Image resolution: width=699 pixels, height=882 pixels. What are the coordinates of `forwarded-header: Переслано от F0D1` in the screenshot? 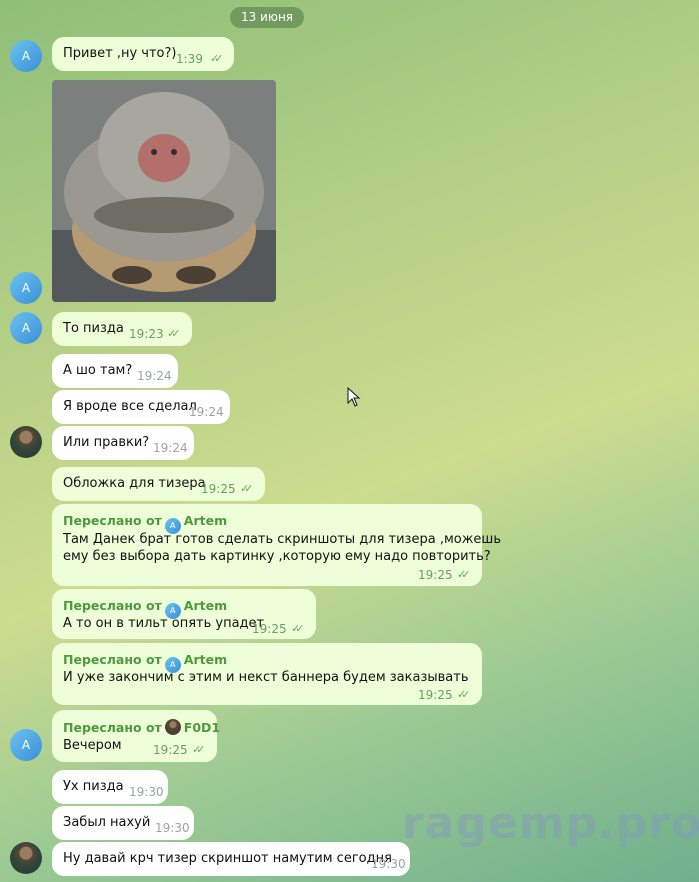 It's located at (141, 727).